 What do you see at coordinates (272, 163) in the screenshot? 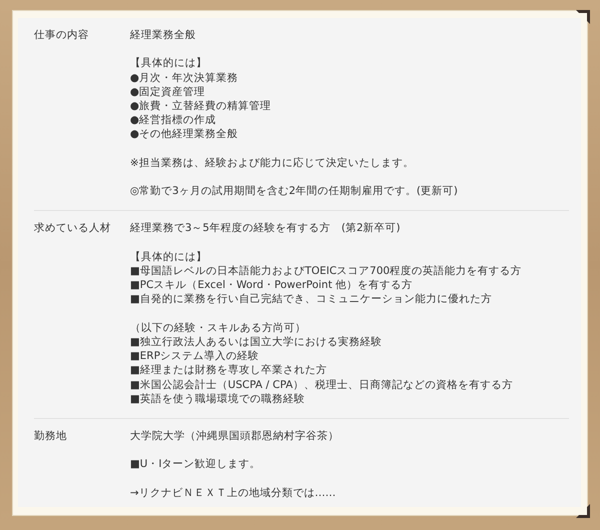
I see `detail-text: ※担当業務は、経験および能力に応じて決定いたします。` at bounding box center [272, 163].